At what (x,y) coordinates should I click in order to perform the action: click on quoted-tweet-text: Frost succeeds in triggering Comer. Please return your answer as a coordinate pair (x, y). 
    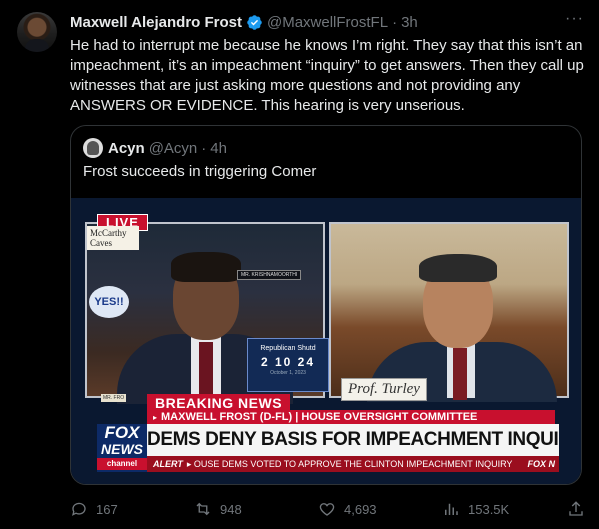
    Looking at the image, I should click on (200, 171).